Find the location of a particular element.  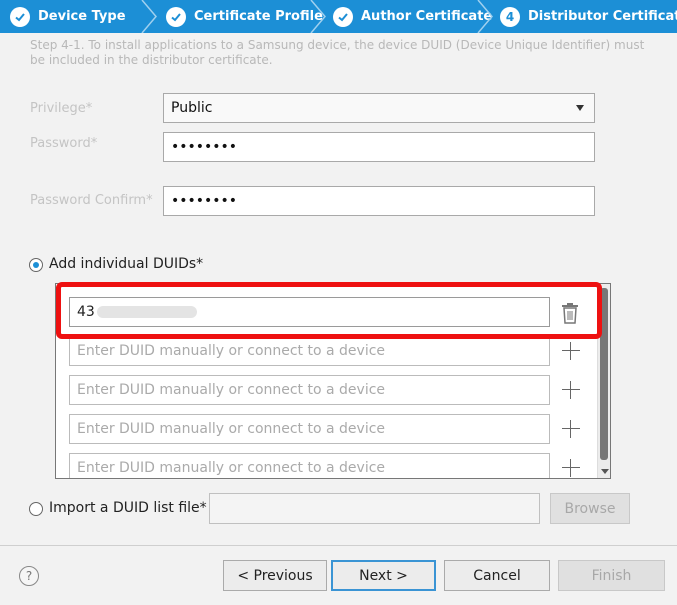

password-label: Password* is located at coordinates (64, 143).